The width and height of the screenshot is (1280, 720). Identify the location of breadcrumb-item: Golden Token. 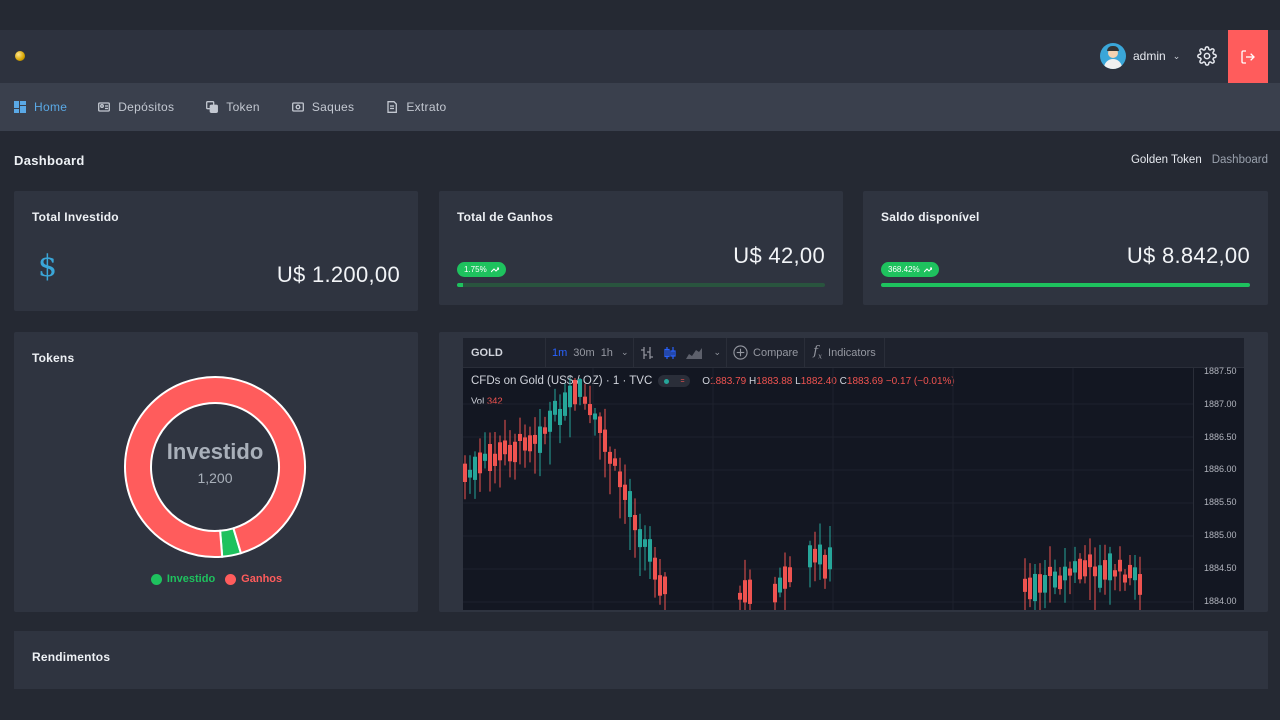
(1166, 160).